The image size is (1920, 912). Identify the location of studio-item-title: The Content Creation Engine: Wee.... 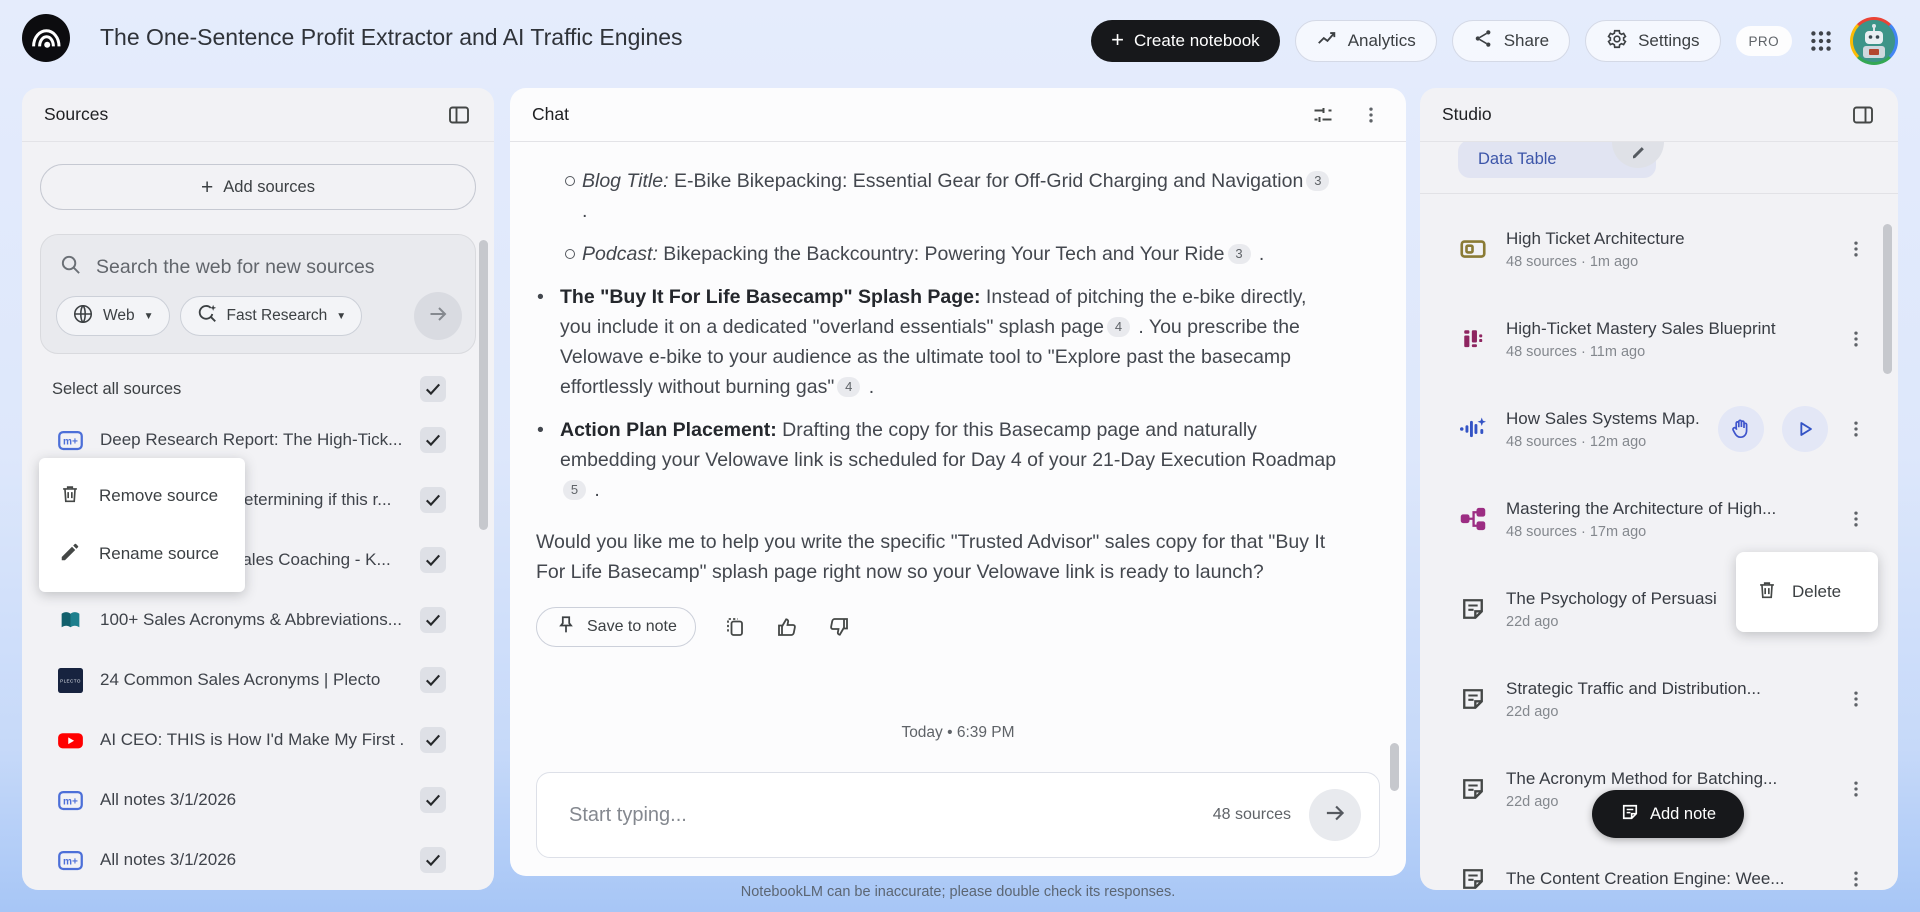
(1645, 878).